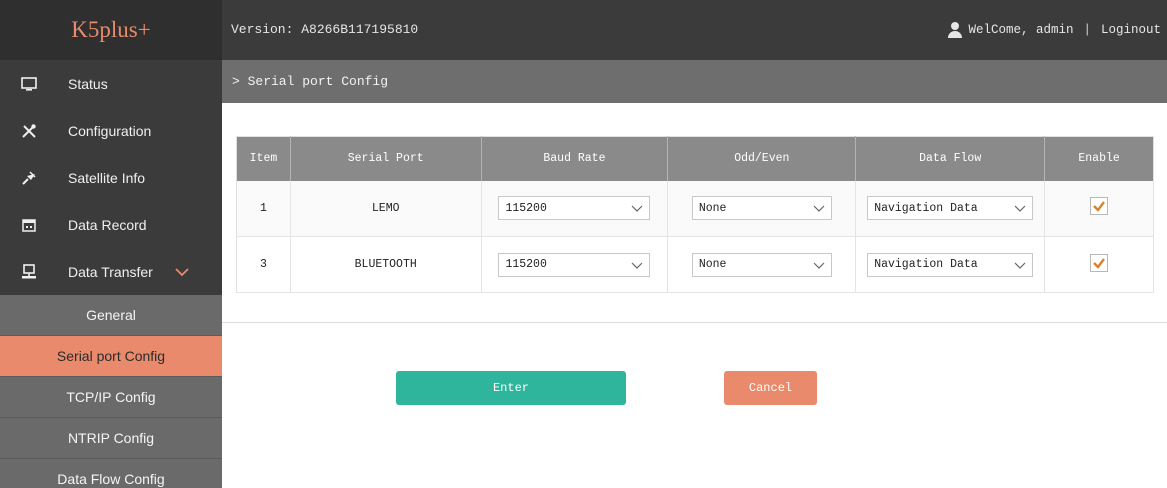 The image size is (1167, 488). What do you see at coordinates (263, 158) in the screenshot?
I see `column-header-item: Item` at bounding box center [263, 158].